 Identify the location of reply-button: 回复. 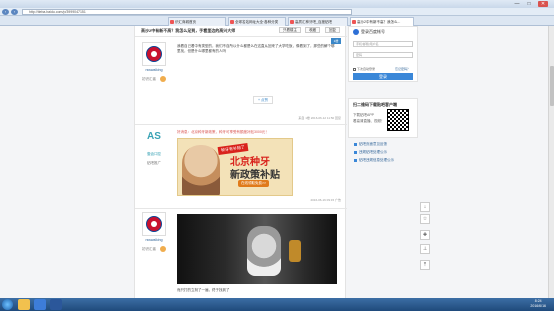
(332, 30).